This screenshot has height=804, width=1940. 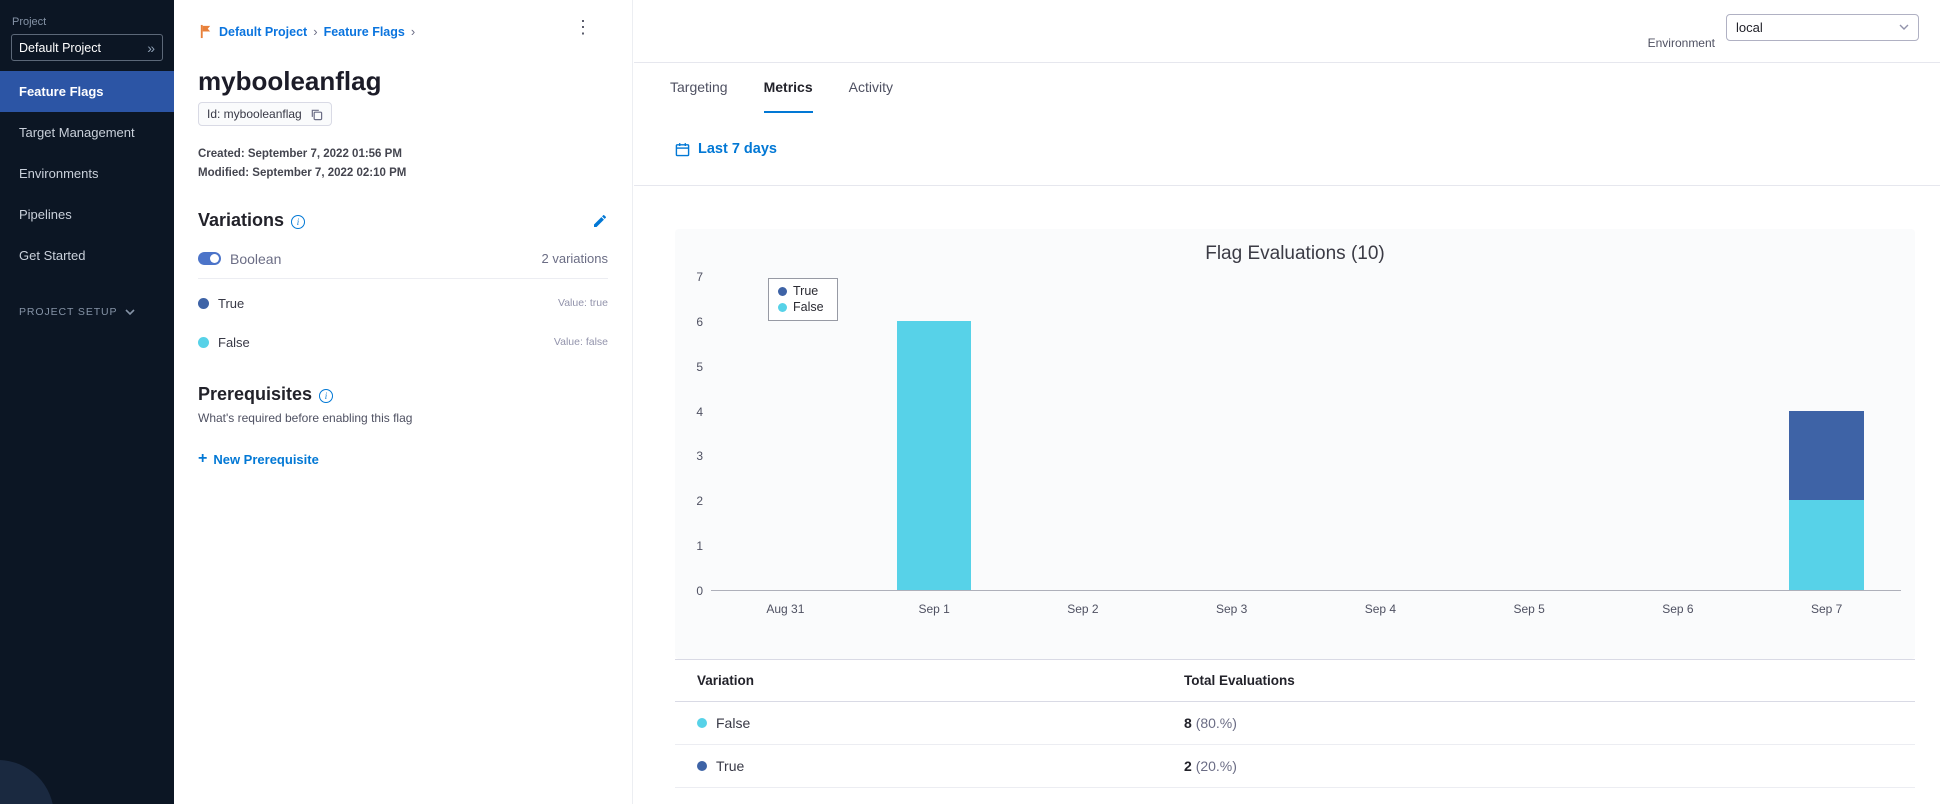 I want to click on sidebar-item-label: Target Management, so click(x=77, y=132).